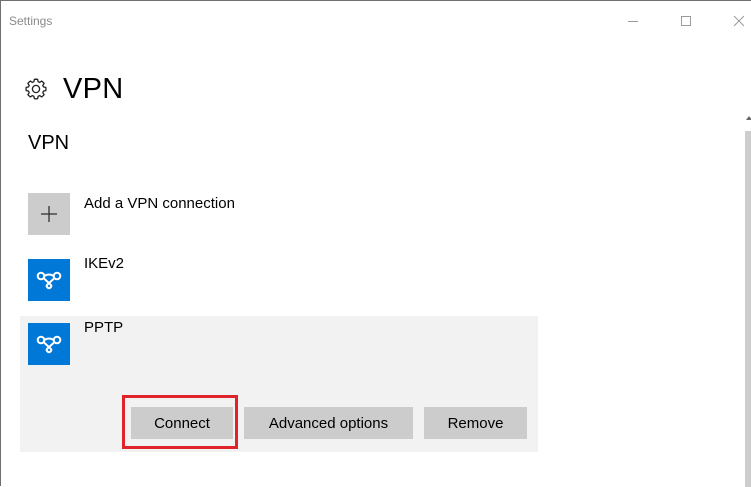 The image size is (751, 487). I want to click on app-title: Settings, so click(31, 21).